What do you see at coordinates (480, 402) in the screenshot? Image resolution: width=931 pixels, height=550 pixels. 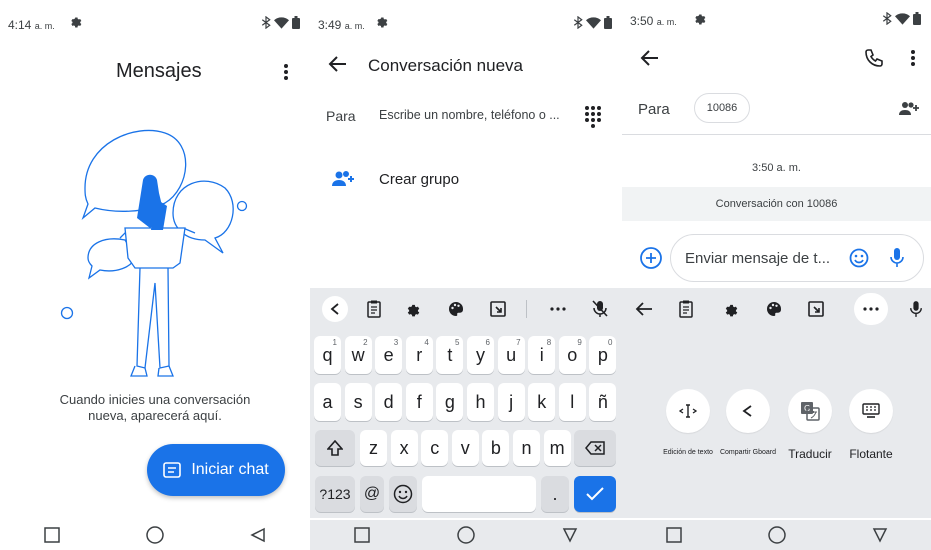 I see `key-h: h` at bounding box center [480, 402].